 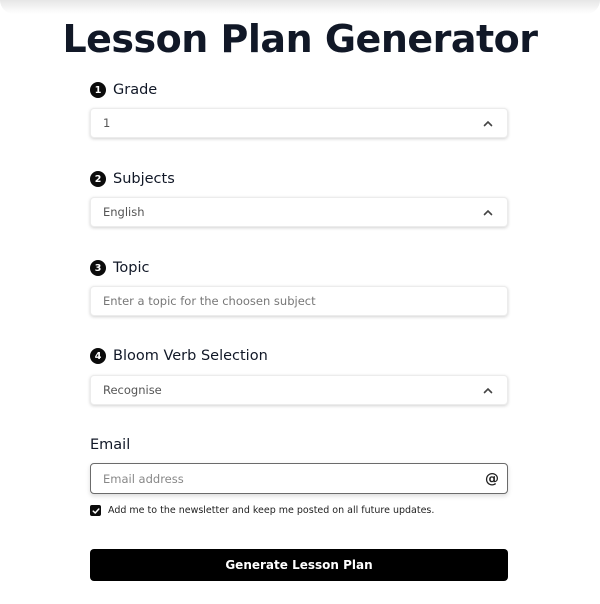 What do you see at coordinates (190, 356) in the screenshot?
I see `bloom-verb-label-text: Bloom Verb Selection` at bounding box center [190, 356].